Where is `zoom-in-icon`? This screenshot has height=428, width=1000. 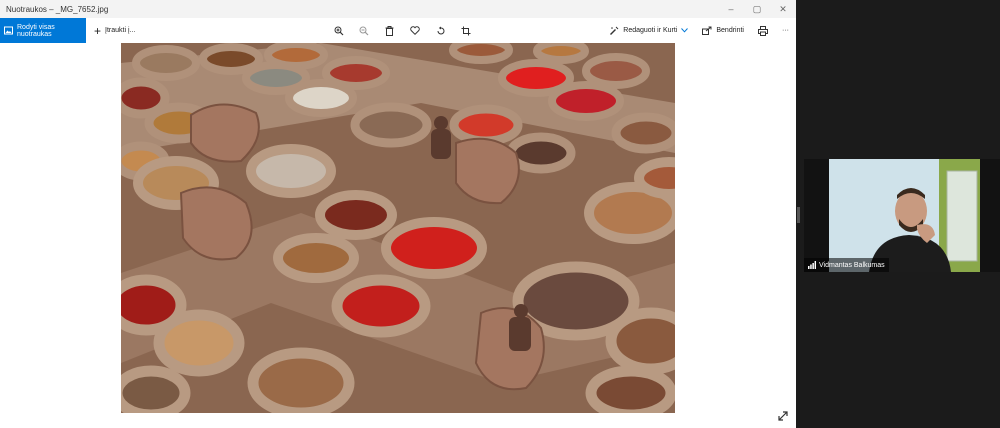
zoom-in-icon is located at coordinates (339, 30).